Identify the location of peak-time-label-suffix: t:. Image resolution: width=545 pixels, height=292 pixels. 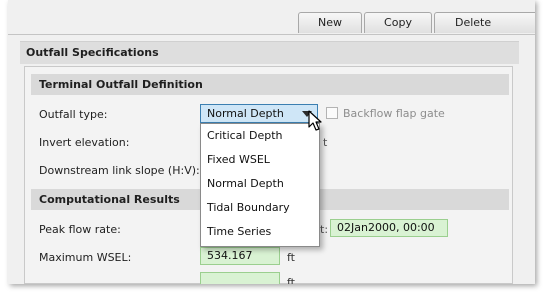
(324, 229).